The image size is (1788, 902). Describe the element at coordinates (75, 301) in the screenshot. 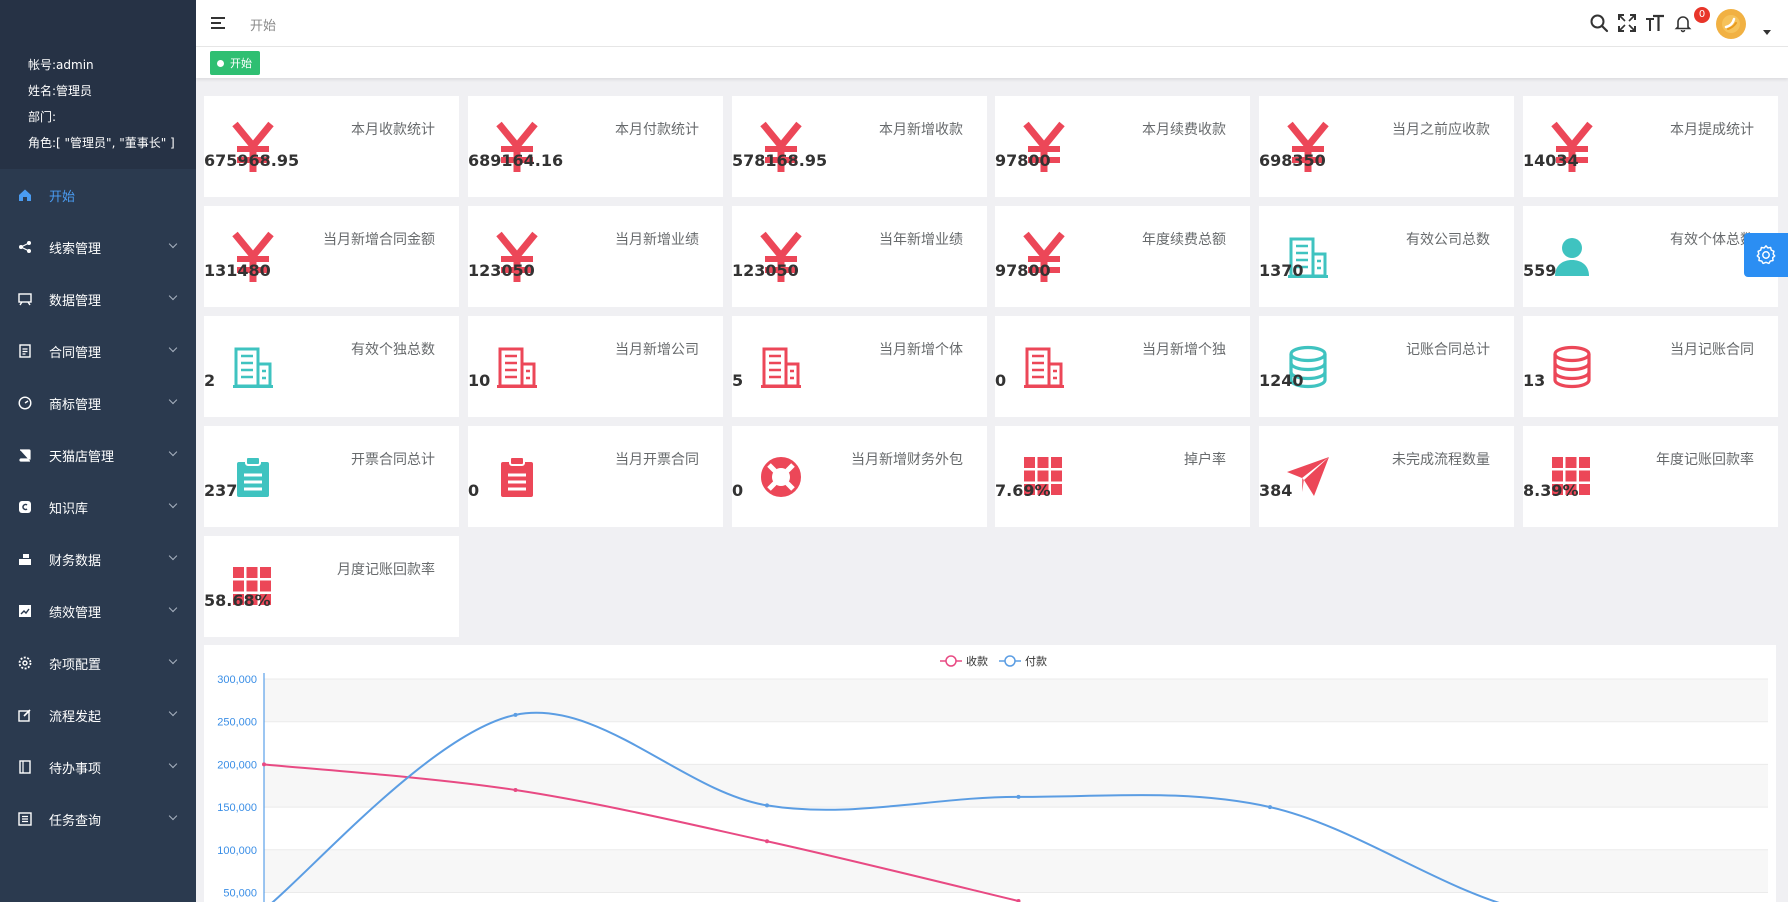

I see `sidebar-item-label: 数据管理` at that location.